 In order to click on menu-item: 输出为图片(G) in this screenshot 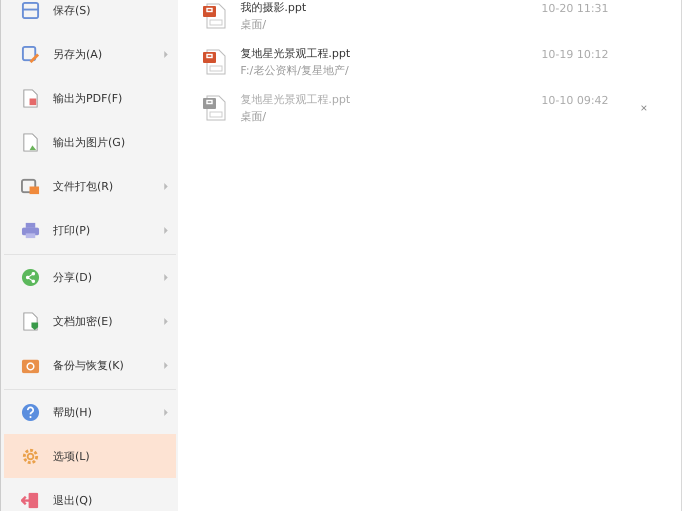, I will do `click(90, 142)`.